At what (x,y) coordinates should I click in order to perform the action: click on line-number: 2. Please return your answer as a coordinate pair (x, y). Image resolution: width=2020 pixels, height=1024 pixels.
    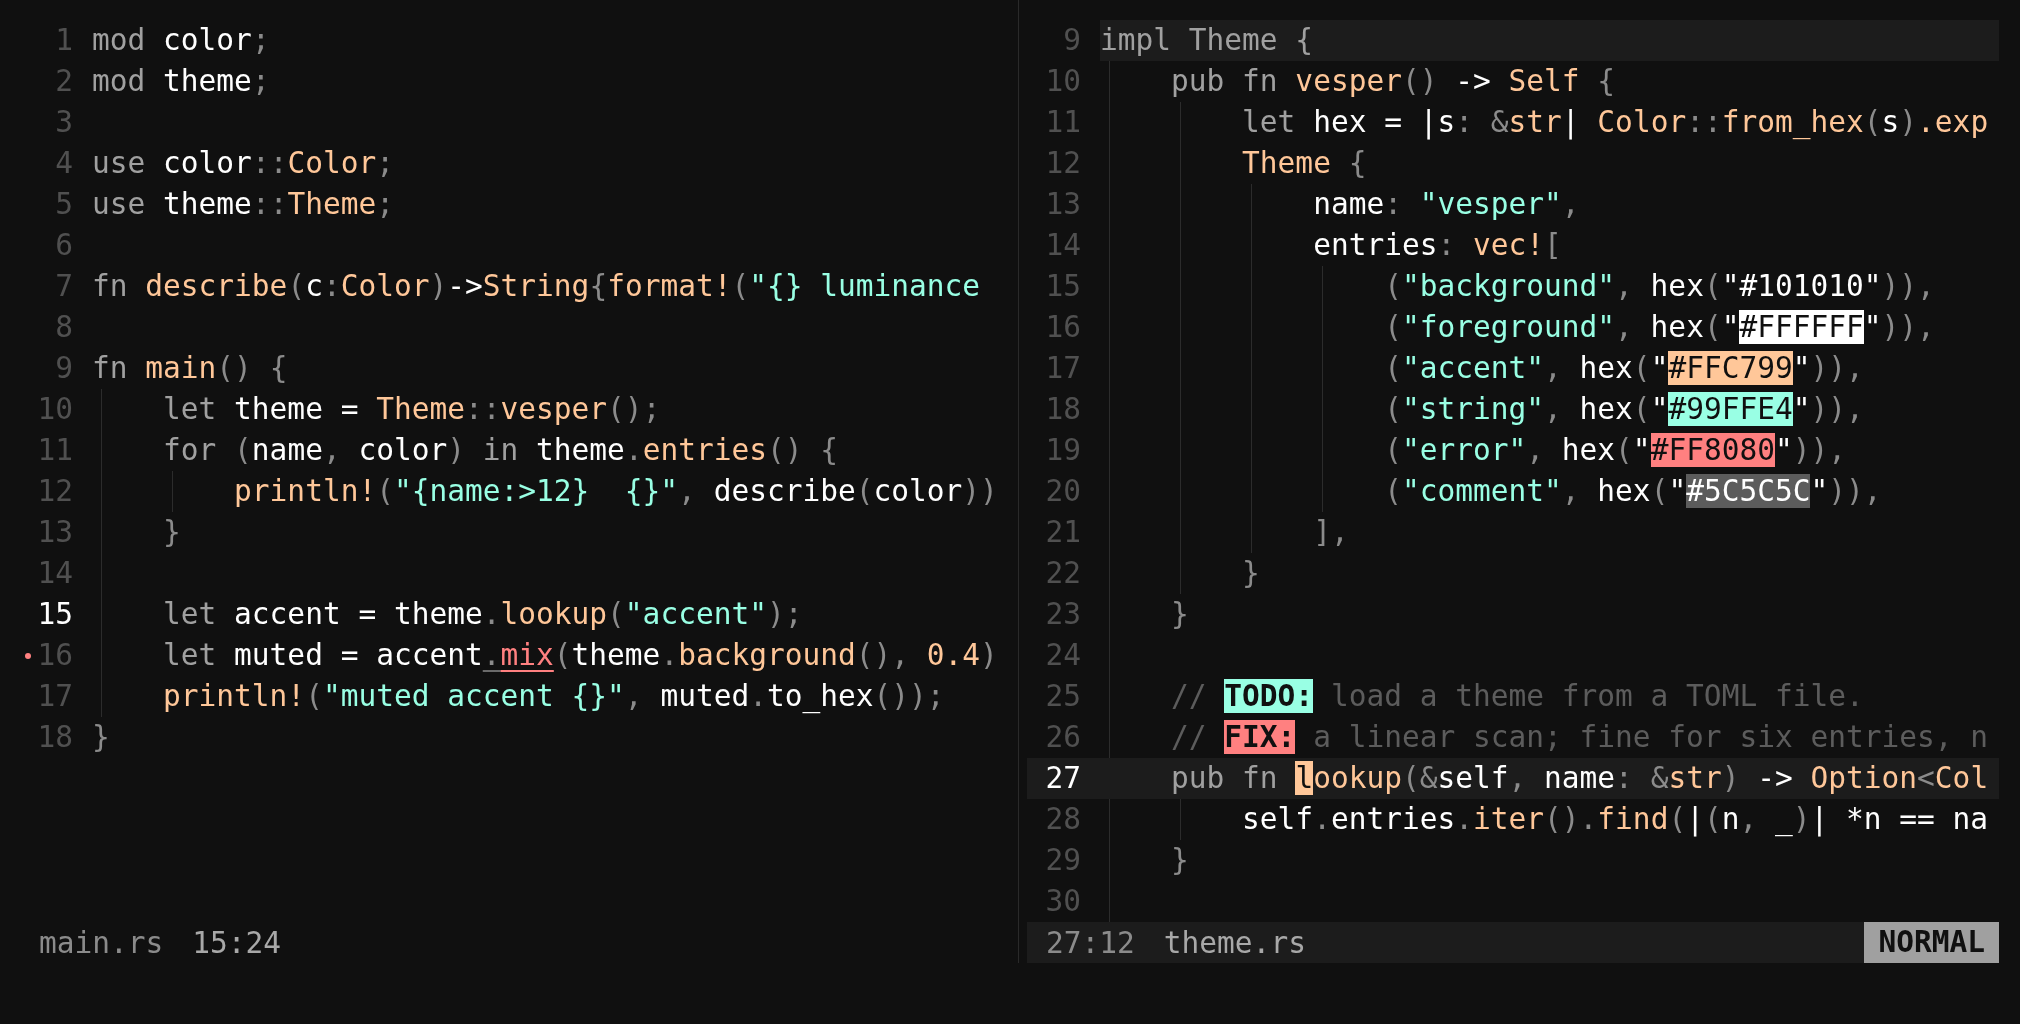
    Looking at the image, I should click on (64, 81).